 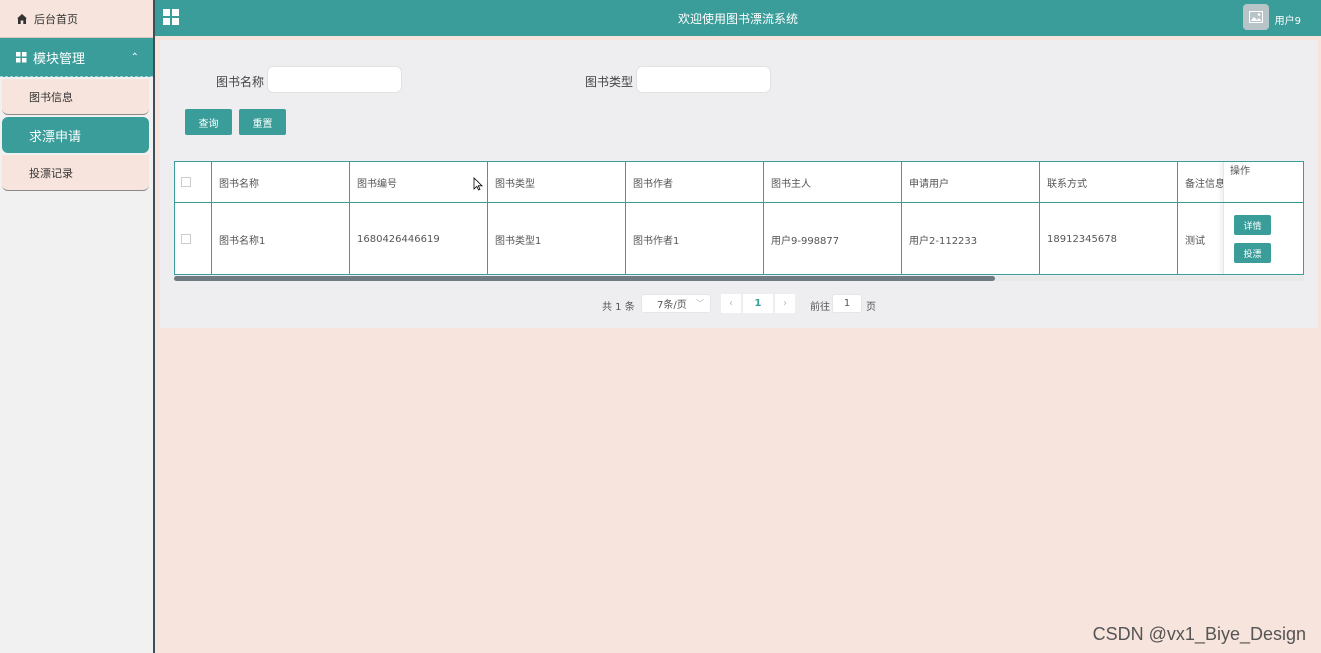 What do you see at coordinates (51, 173) in the screenshot?
I see `sidebar-item-label: 投漂记录` at bounding box center [51, 173].